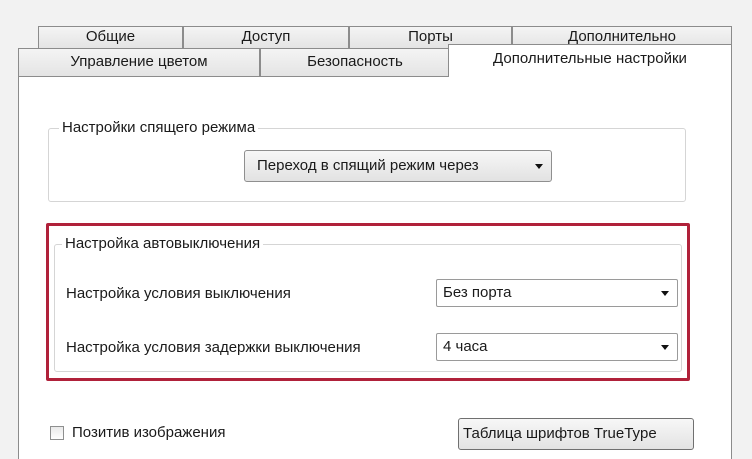 Image resolution: width=752 pixels, height=459 pixels. I want to click on tab-color-management: Управление цветом, so click(139, 62).